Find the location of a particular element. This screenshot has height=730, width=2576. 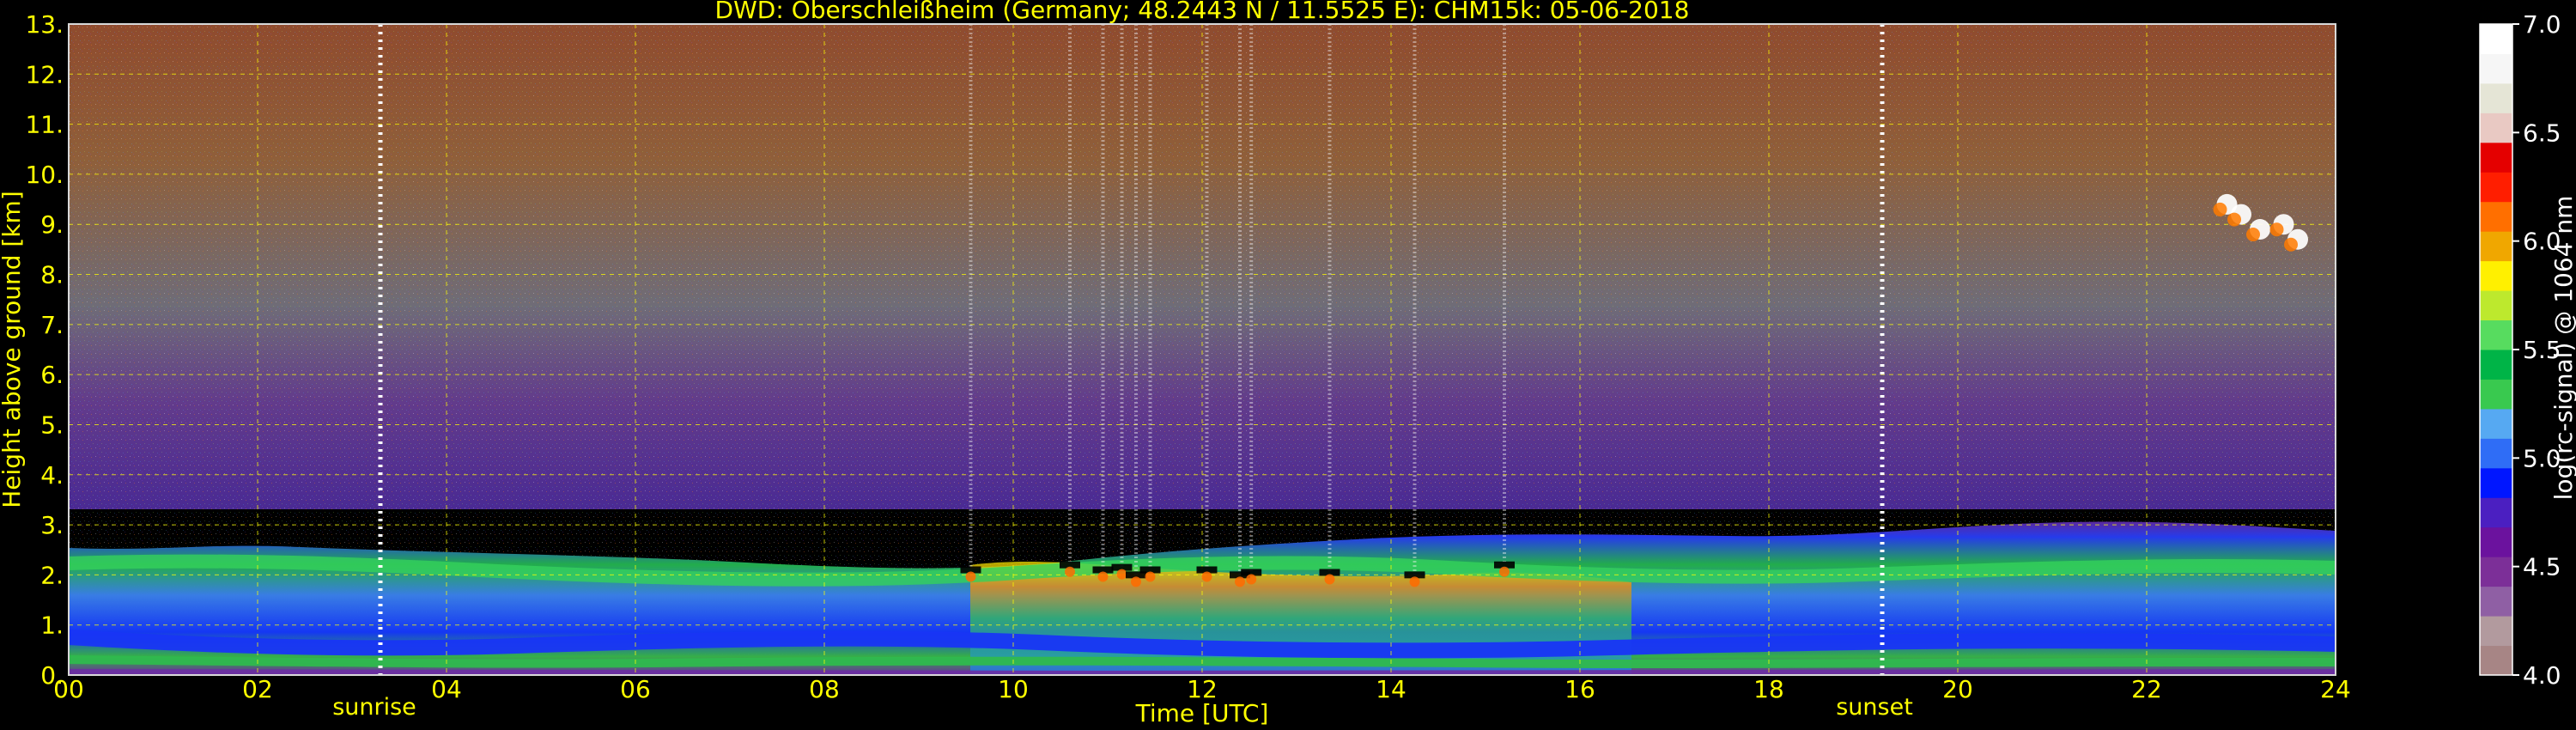

colorbar-tick-label: 4.0 is located at coordinates (2542, 675).